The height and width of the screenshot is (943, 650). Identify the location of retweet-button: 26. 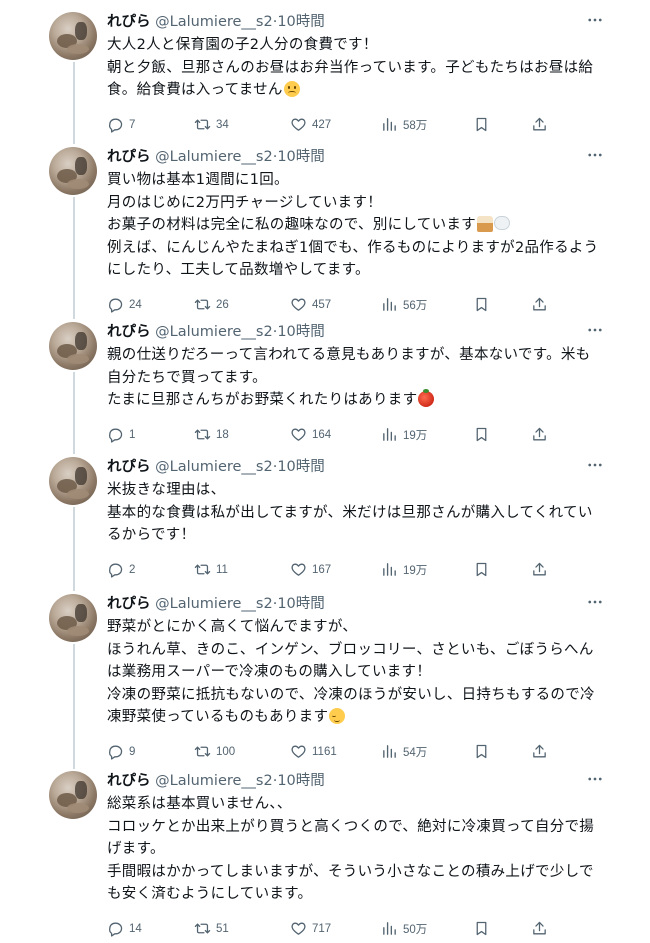
(211, 305).